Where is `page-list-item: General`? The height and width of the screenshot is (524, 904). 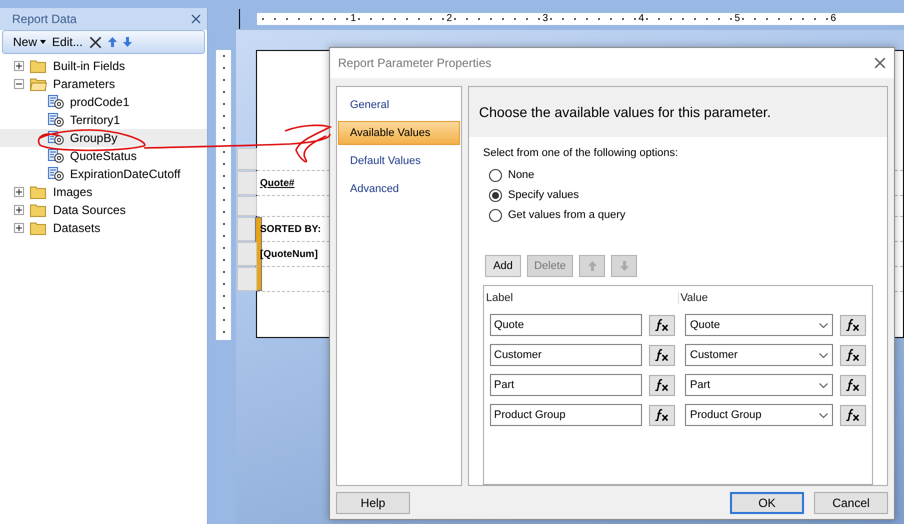 page-list-item: General is located at coordinates (399, 105).